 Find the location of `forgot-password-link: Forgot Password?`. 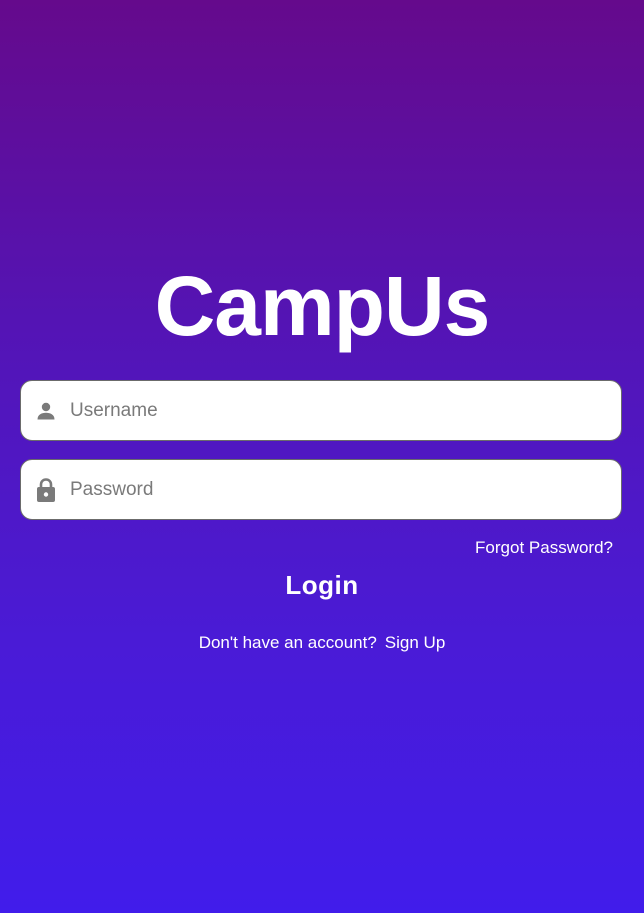

forgot-password-link: Forgot Password? is located at coordinates (544, 548).